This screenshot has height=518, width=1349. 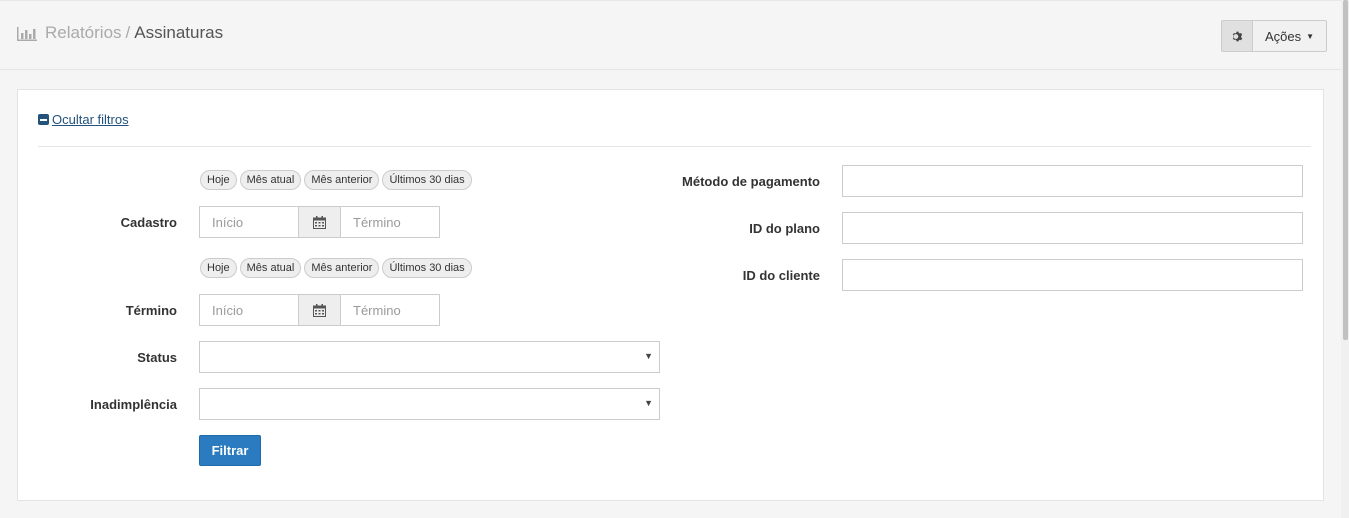 I want to click on inadimplencia-select: ▼, so click(x=429, y=404).